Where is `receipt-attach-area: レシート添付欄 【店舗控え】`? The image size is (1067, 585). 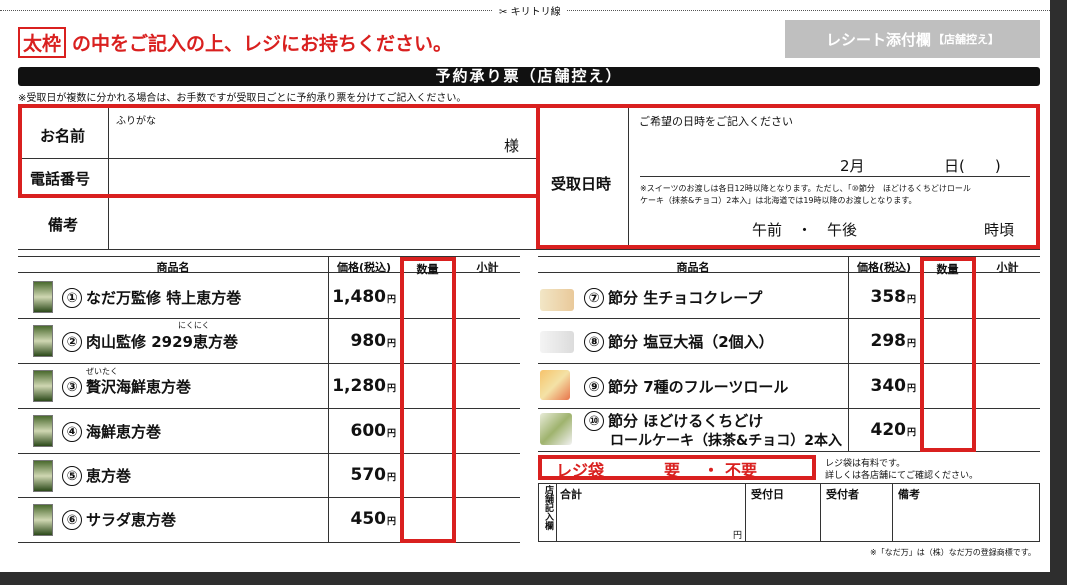 receipt-attach-area: レシート添付欄 【店舗控え】 is located at coordinates (912, 39).